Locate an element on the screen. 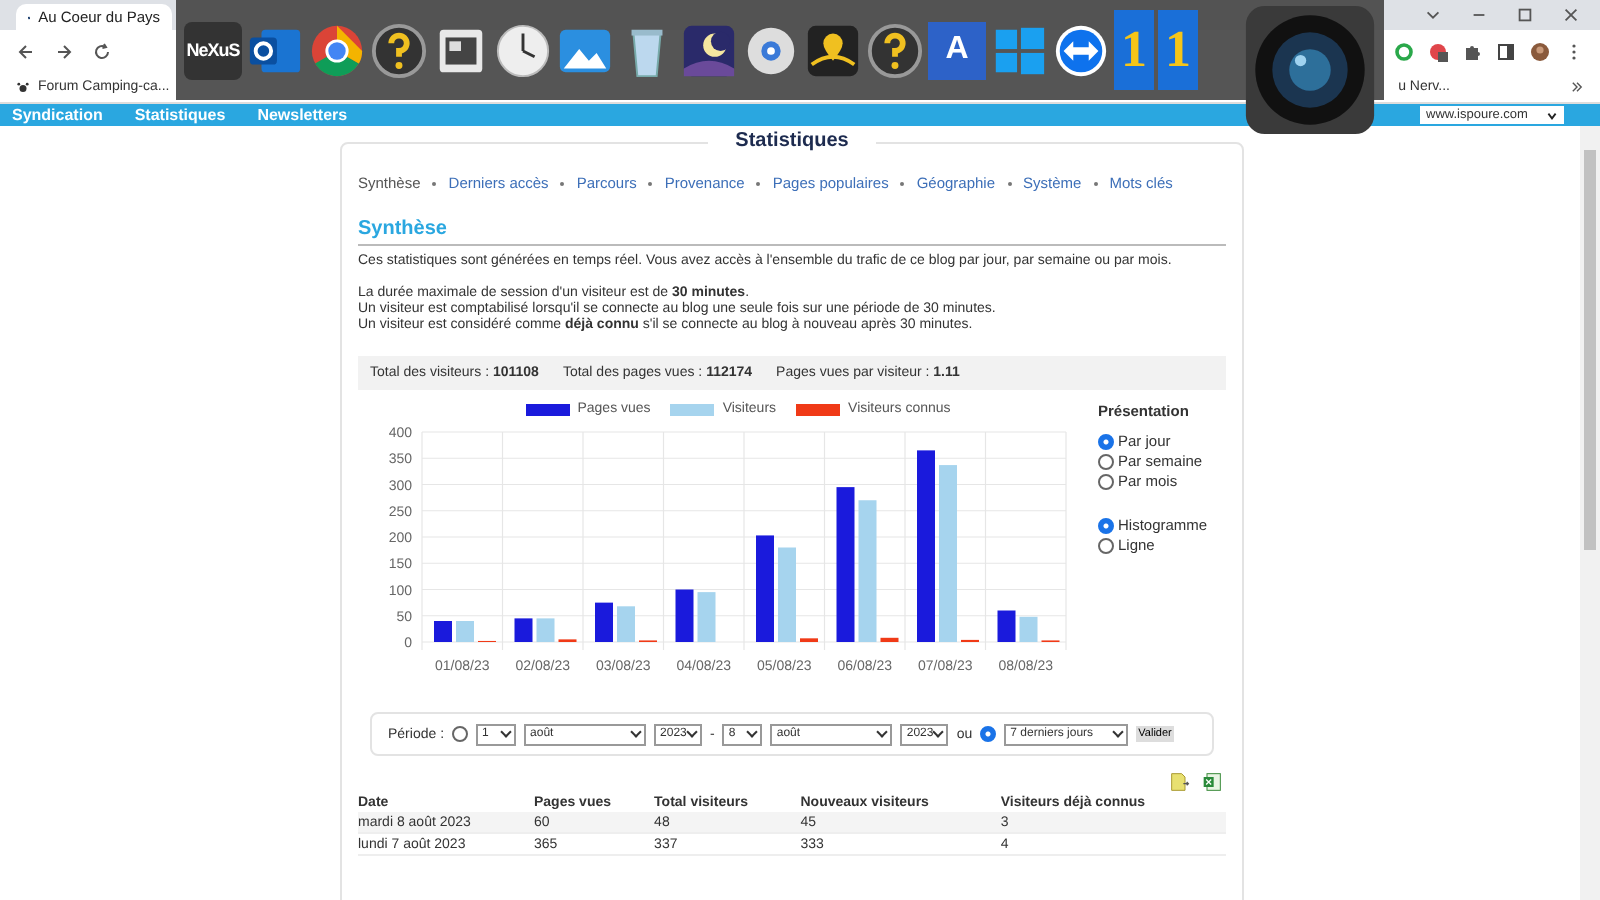 This screenshot has height=900, width=1600. clock-icon is located at coordinates (523, 50).